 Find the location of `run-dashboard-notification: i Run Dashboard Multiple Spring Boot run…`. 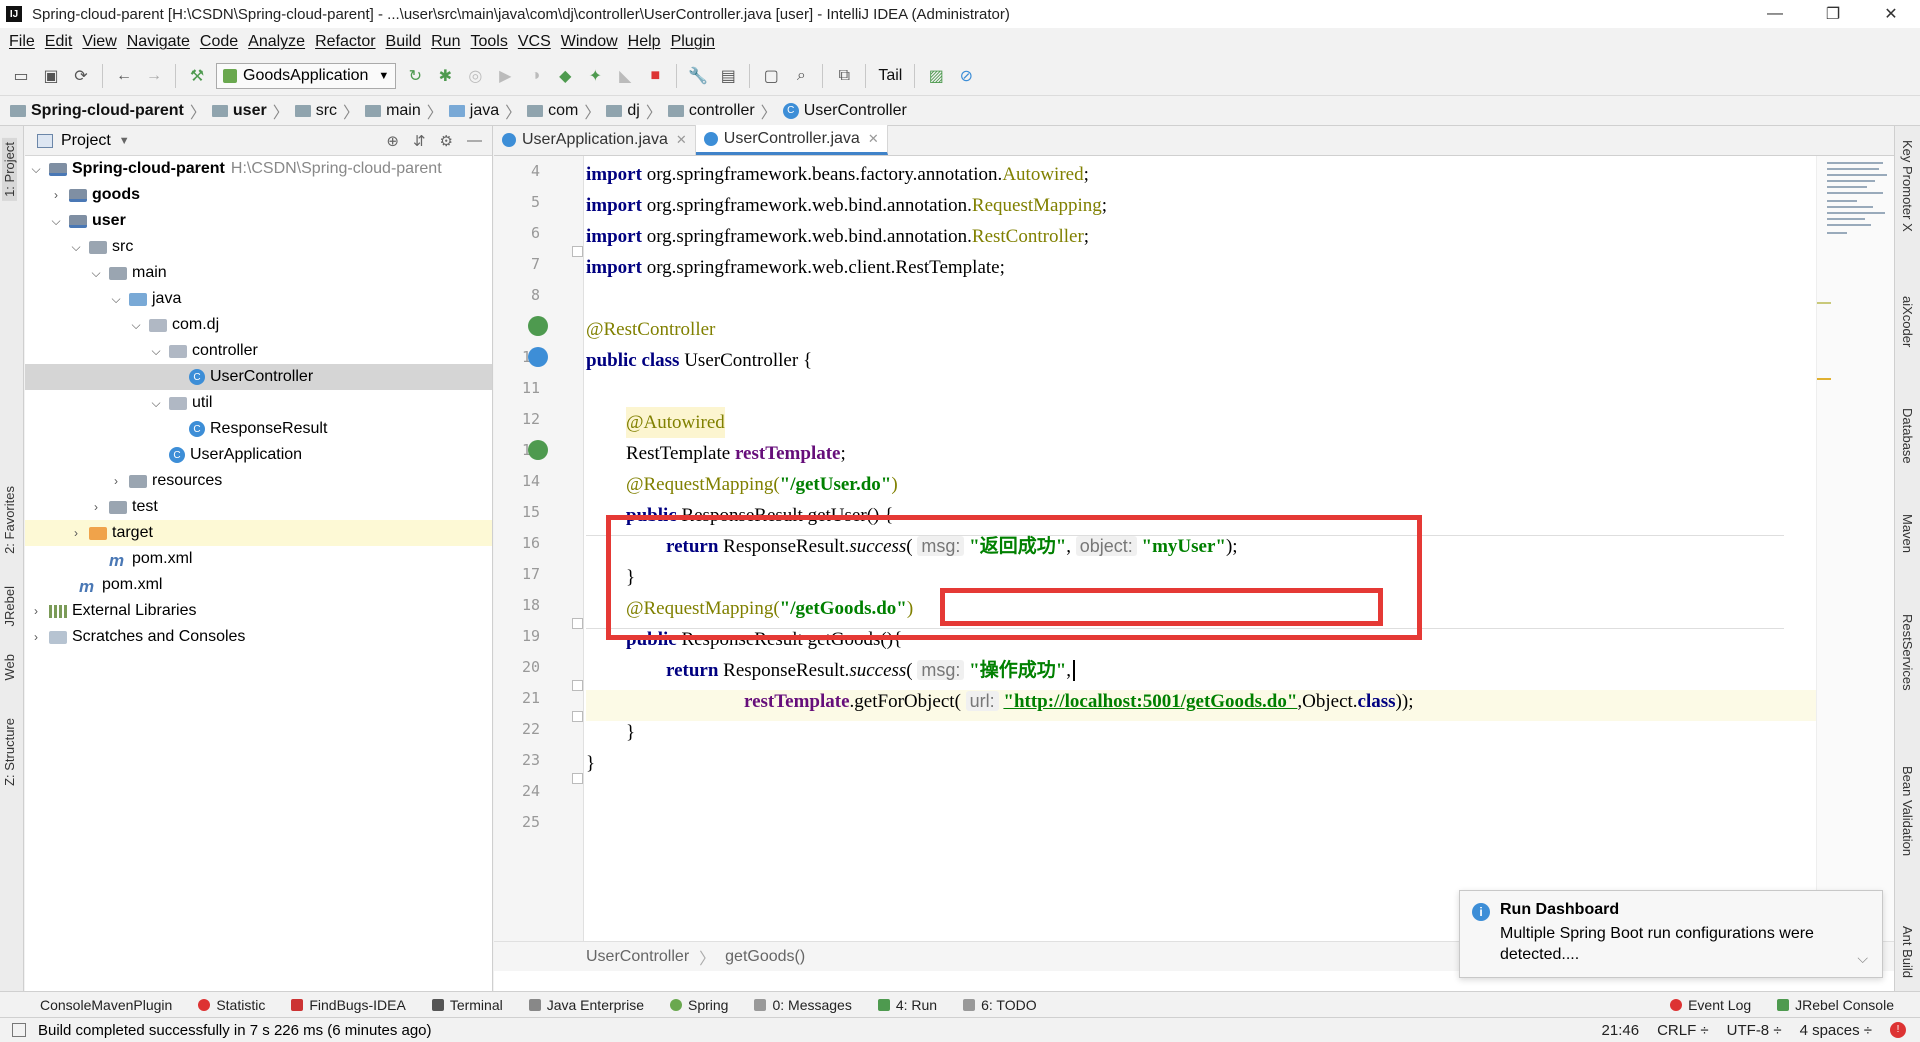

run-dashboard-notification: i Run Dashboard Multiple Spring Boot run… is located at coordinates (1671, 934).